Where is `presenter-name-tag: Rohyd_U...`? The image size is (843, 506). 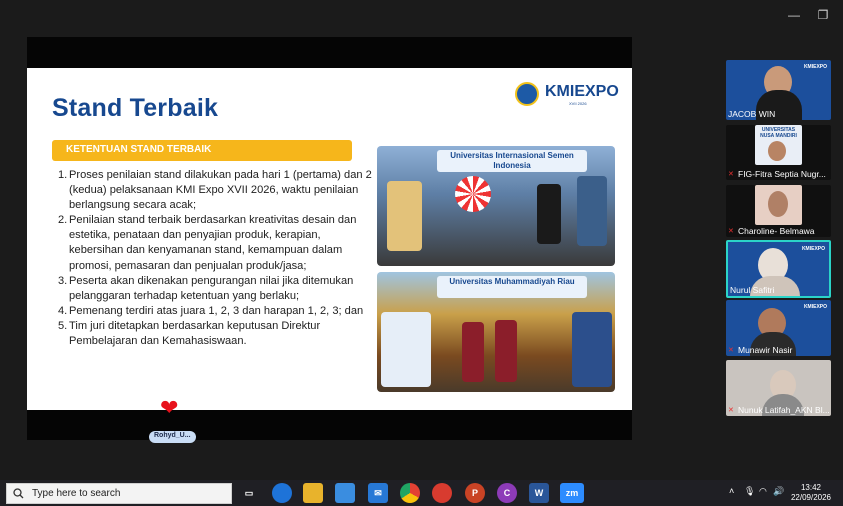 presenter-name-tag: Rohyd_U... is located at coordinates (172, 437).